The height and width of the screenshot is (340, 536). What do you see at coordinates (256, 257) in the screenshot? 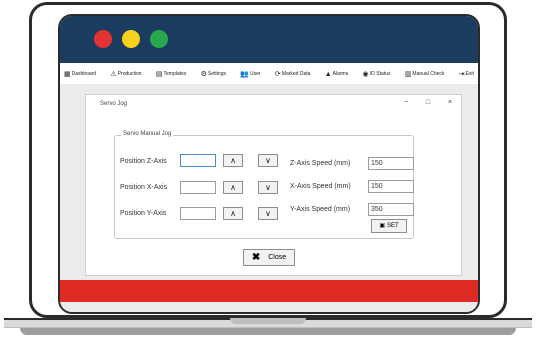
I see `close-x-icon: ✖` at bounding box center [256, 257].